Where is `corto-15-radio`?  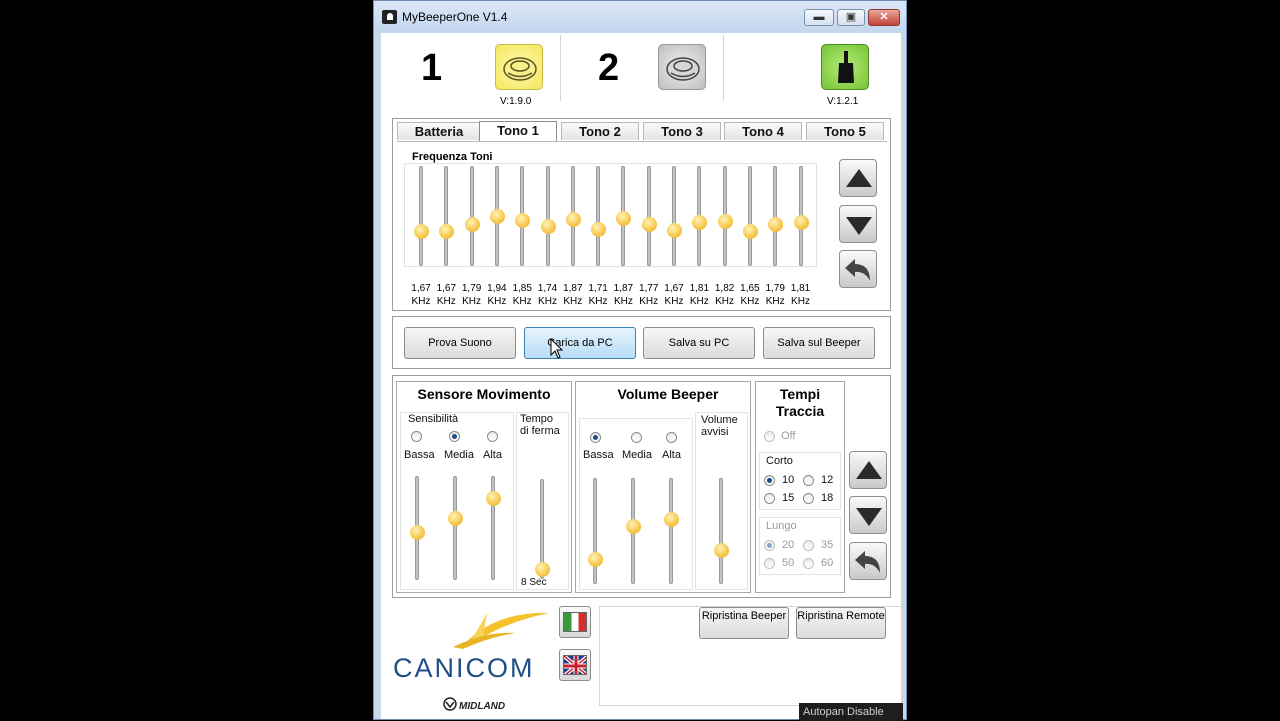
corto-15-radio is located at coordinates (769, 498).